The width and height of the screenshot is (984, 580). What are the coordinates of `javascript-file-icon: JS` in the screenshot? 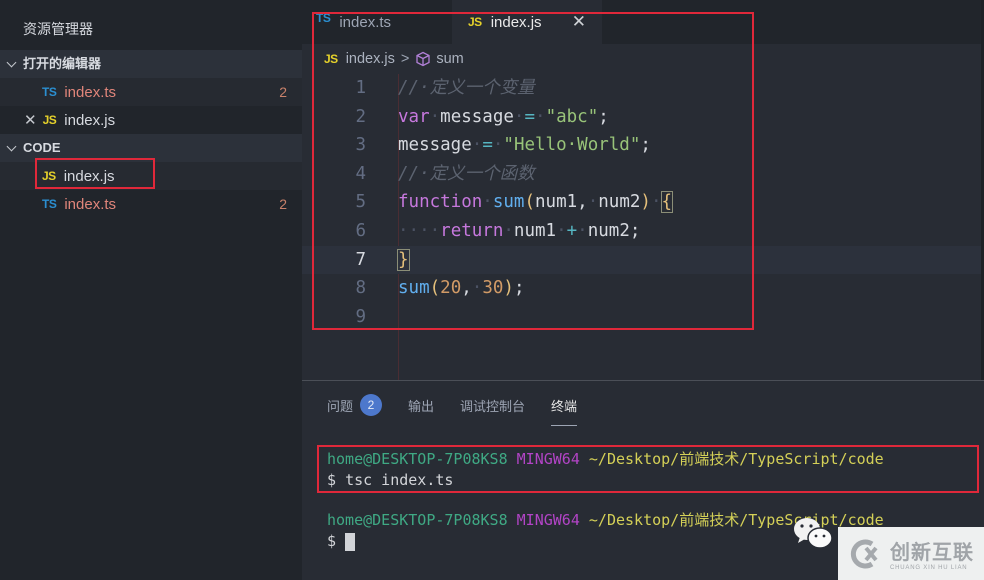 It's located at (49, 120).